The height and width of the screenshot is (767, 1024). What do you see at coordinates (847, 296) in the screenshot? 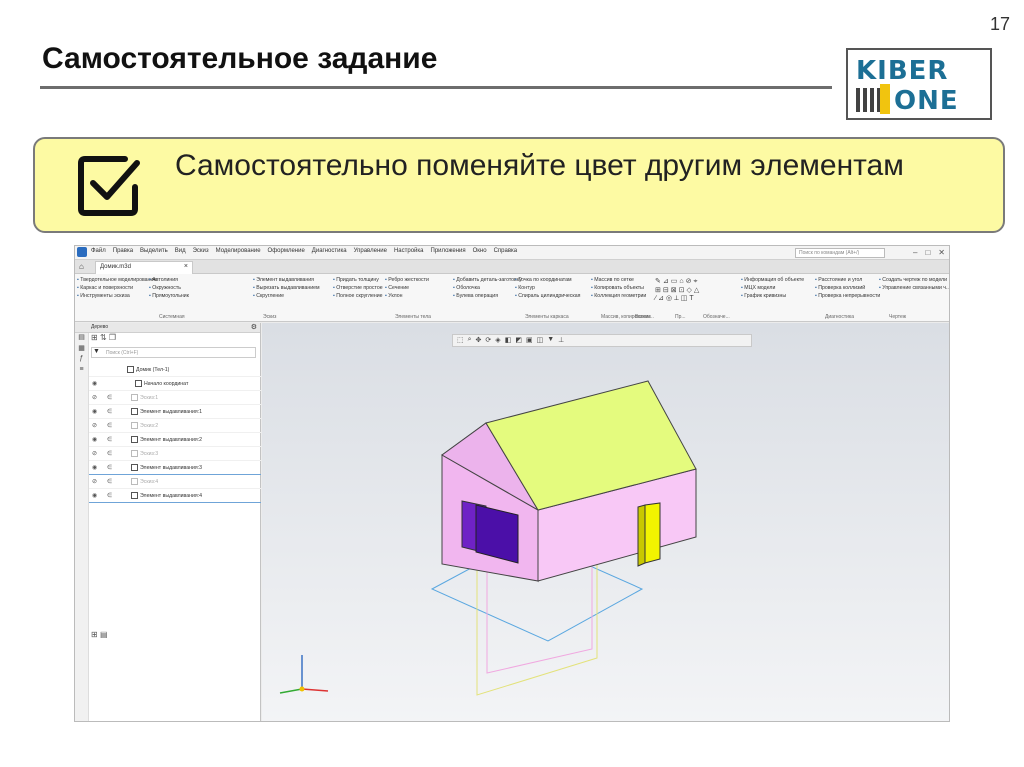
I see `ribbon-command: Проверка непрерывности` at bounding box center [847, 296].